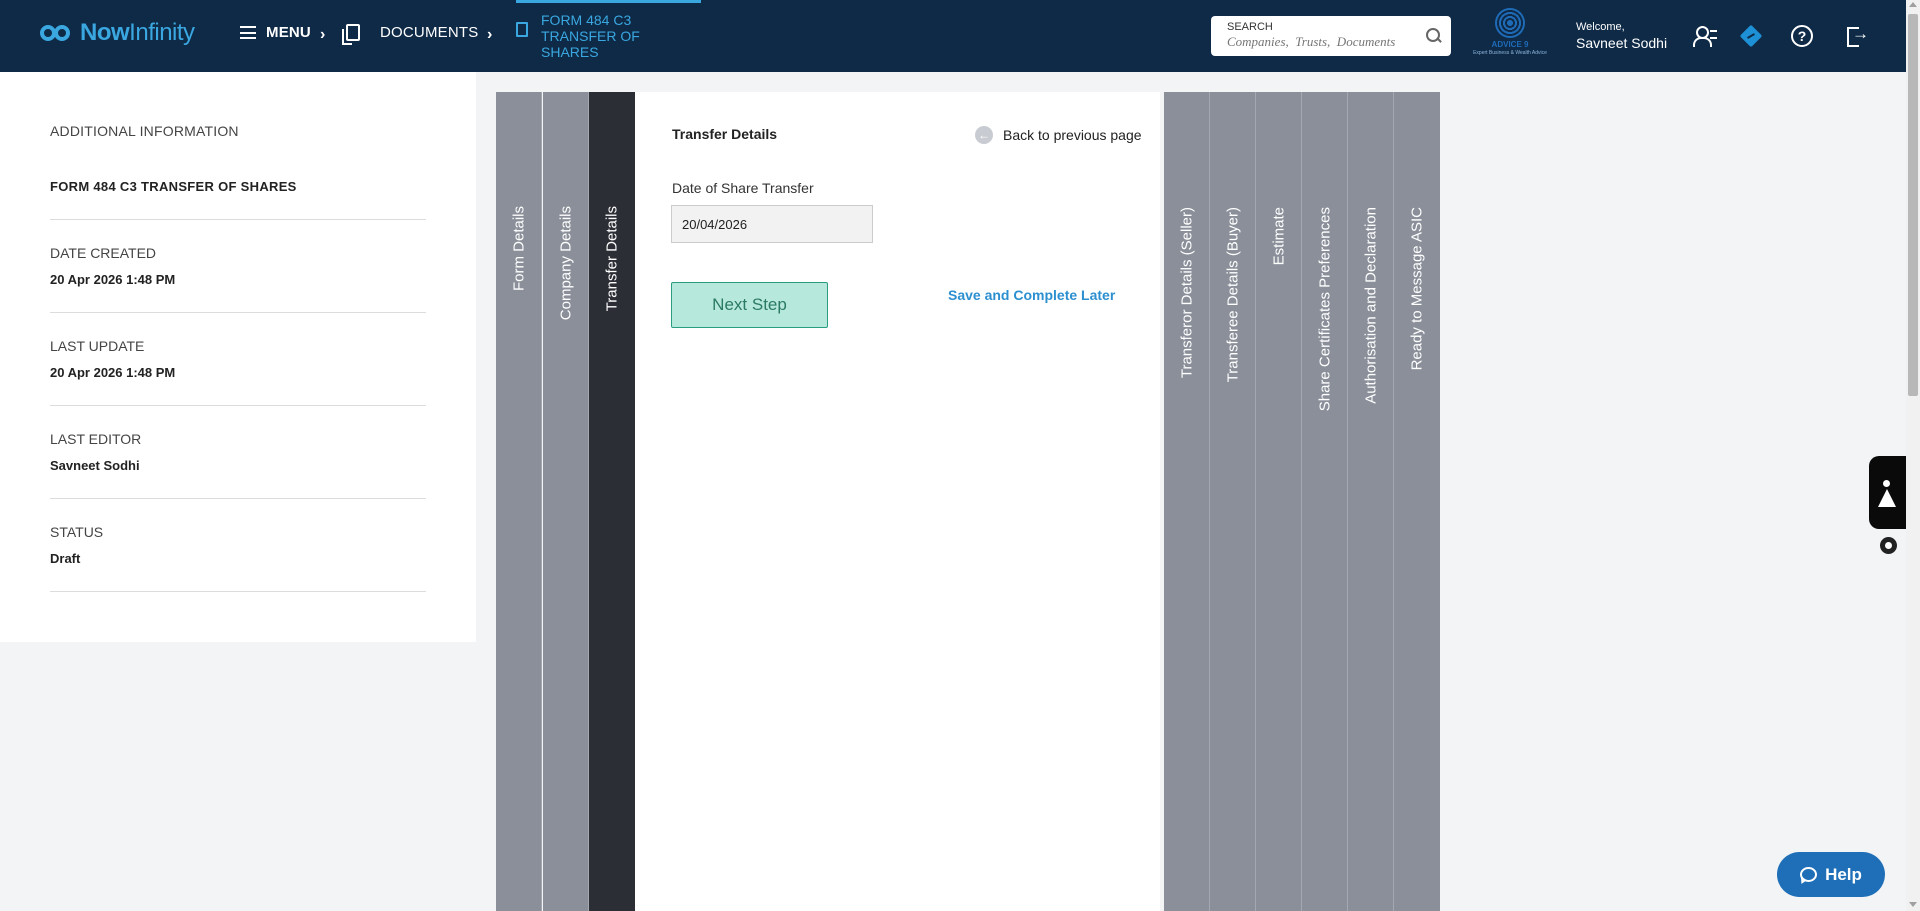 The width and height of the screenshot is (1920, 911). I want to click on last-update-value: 20 Apr 2026 1:48 PM, so click(113, 372).